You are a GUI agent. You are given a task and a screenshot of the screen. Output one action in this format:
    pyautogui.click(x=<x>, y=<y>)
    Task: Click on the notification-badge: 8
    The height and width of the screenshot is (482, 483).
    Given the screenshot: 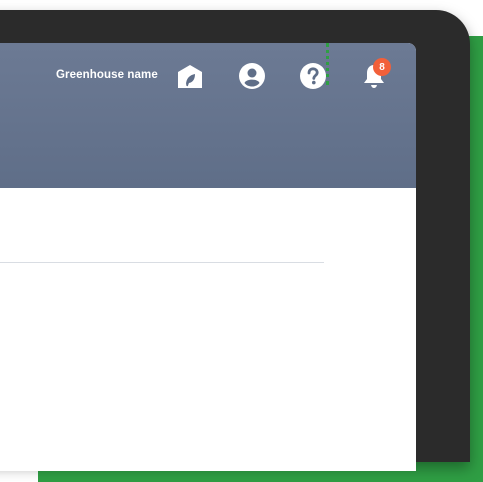 What is the action you would take?
    pyautogui.click(x=382, y=67)
    